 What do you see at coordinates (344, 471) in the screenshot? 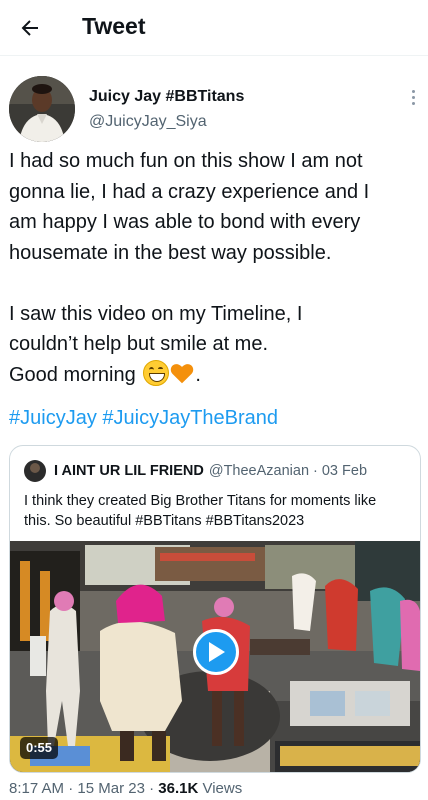
I see `quoted-tweet-date: 03 Feb` at bounding box center [344, 471].